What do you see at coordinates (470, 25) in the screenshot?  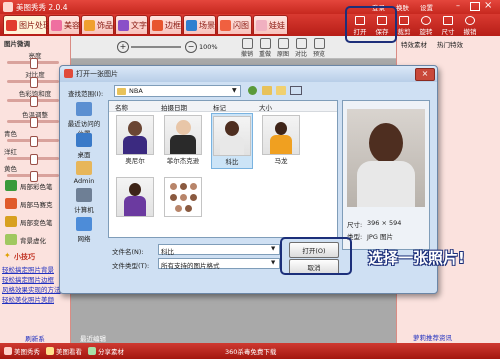 I see `undo-button: 撤销` at bounding box center [470, 25].